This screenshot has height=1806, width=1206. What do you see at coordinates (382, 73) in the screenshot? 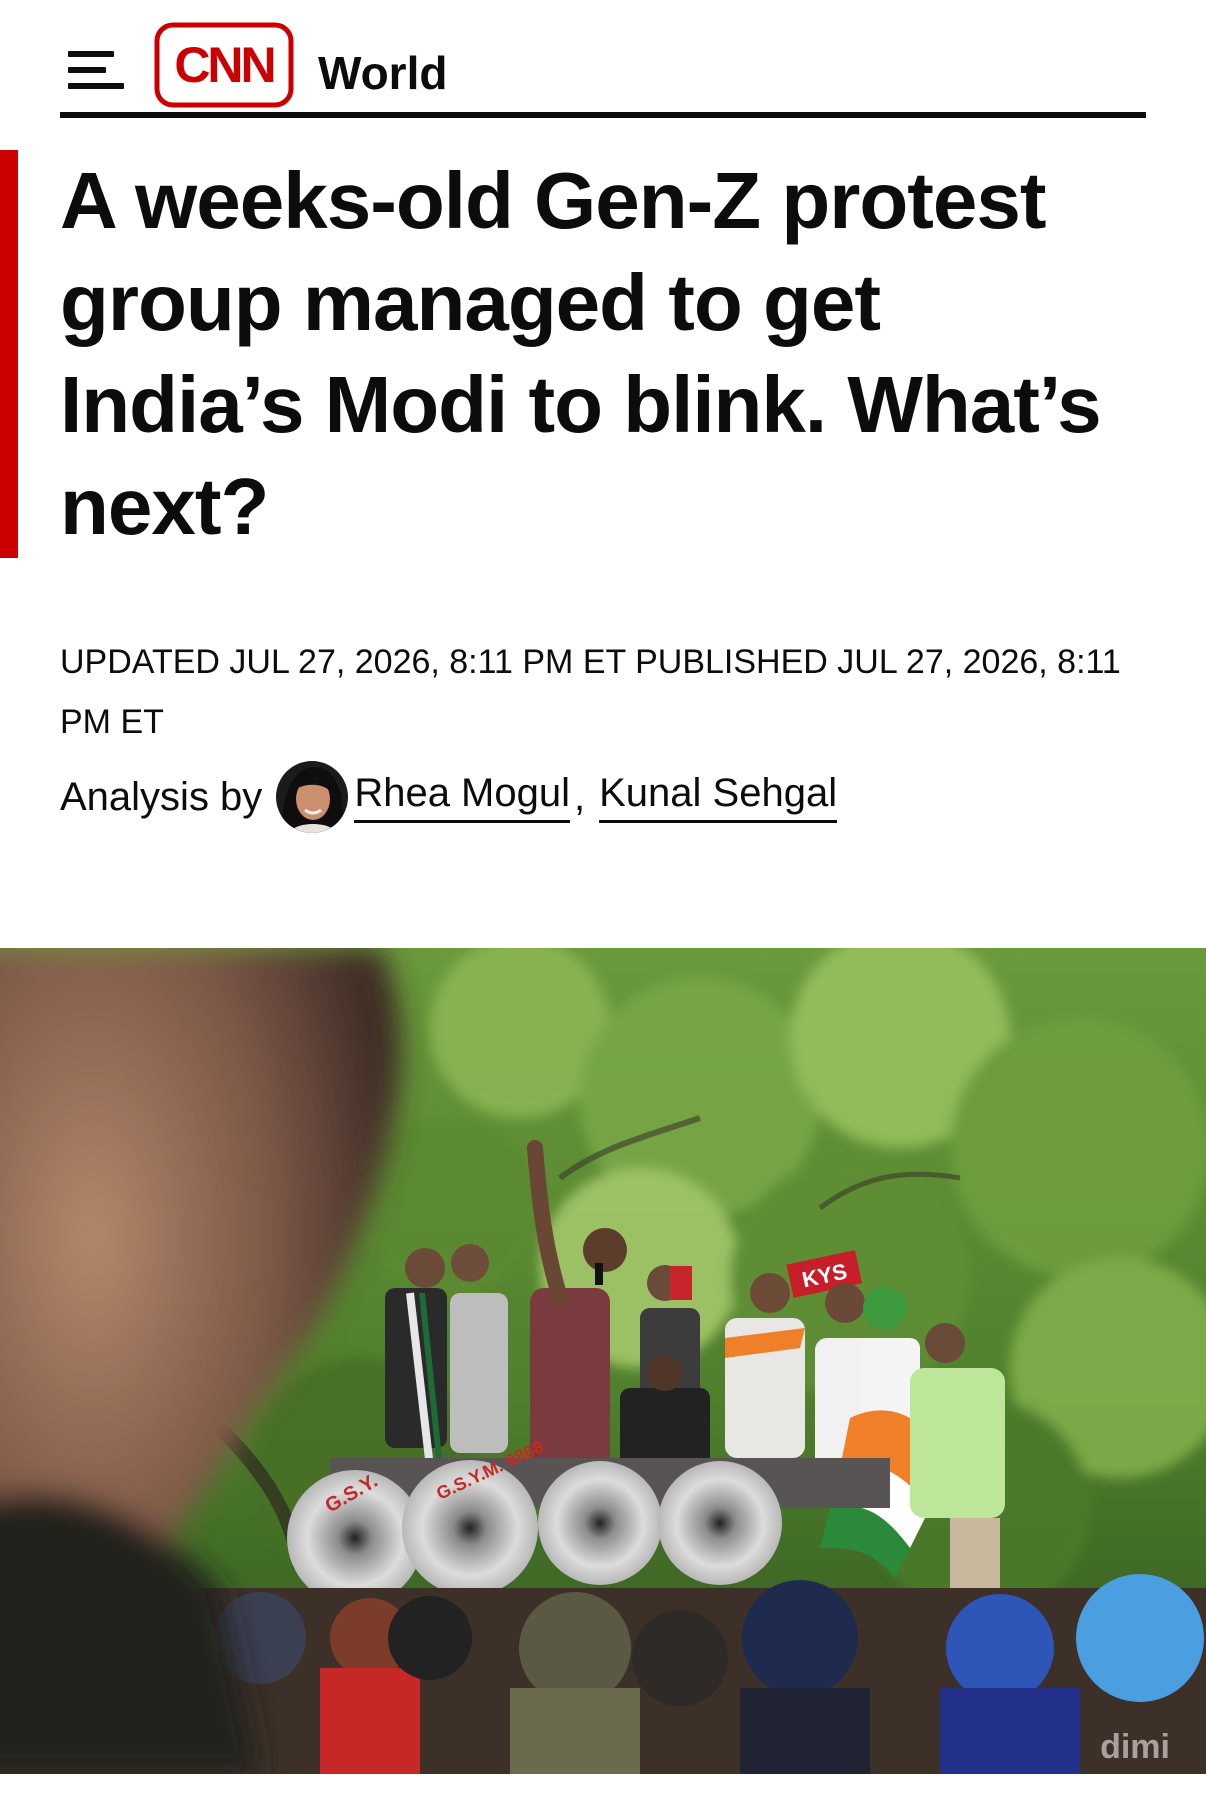
I see `section-label-world: World` at bounding box center [382, 73].